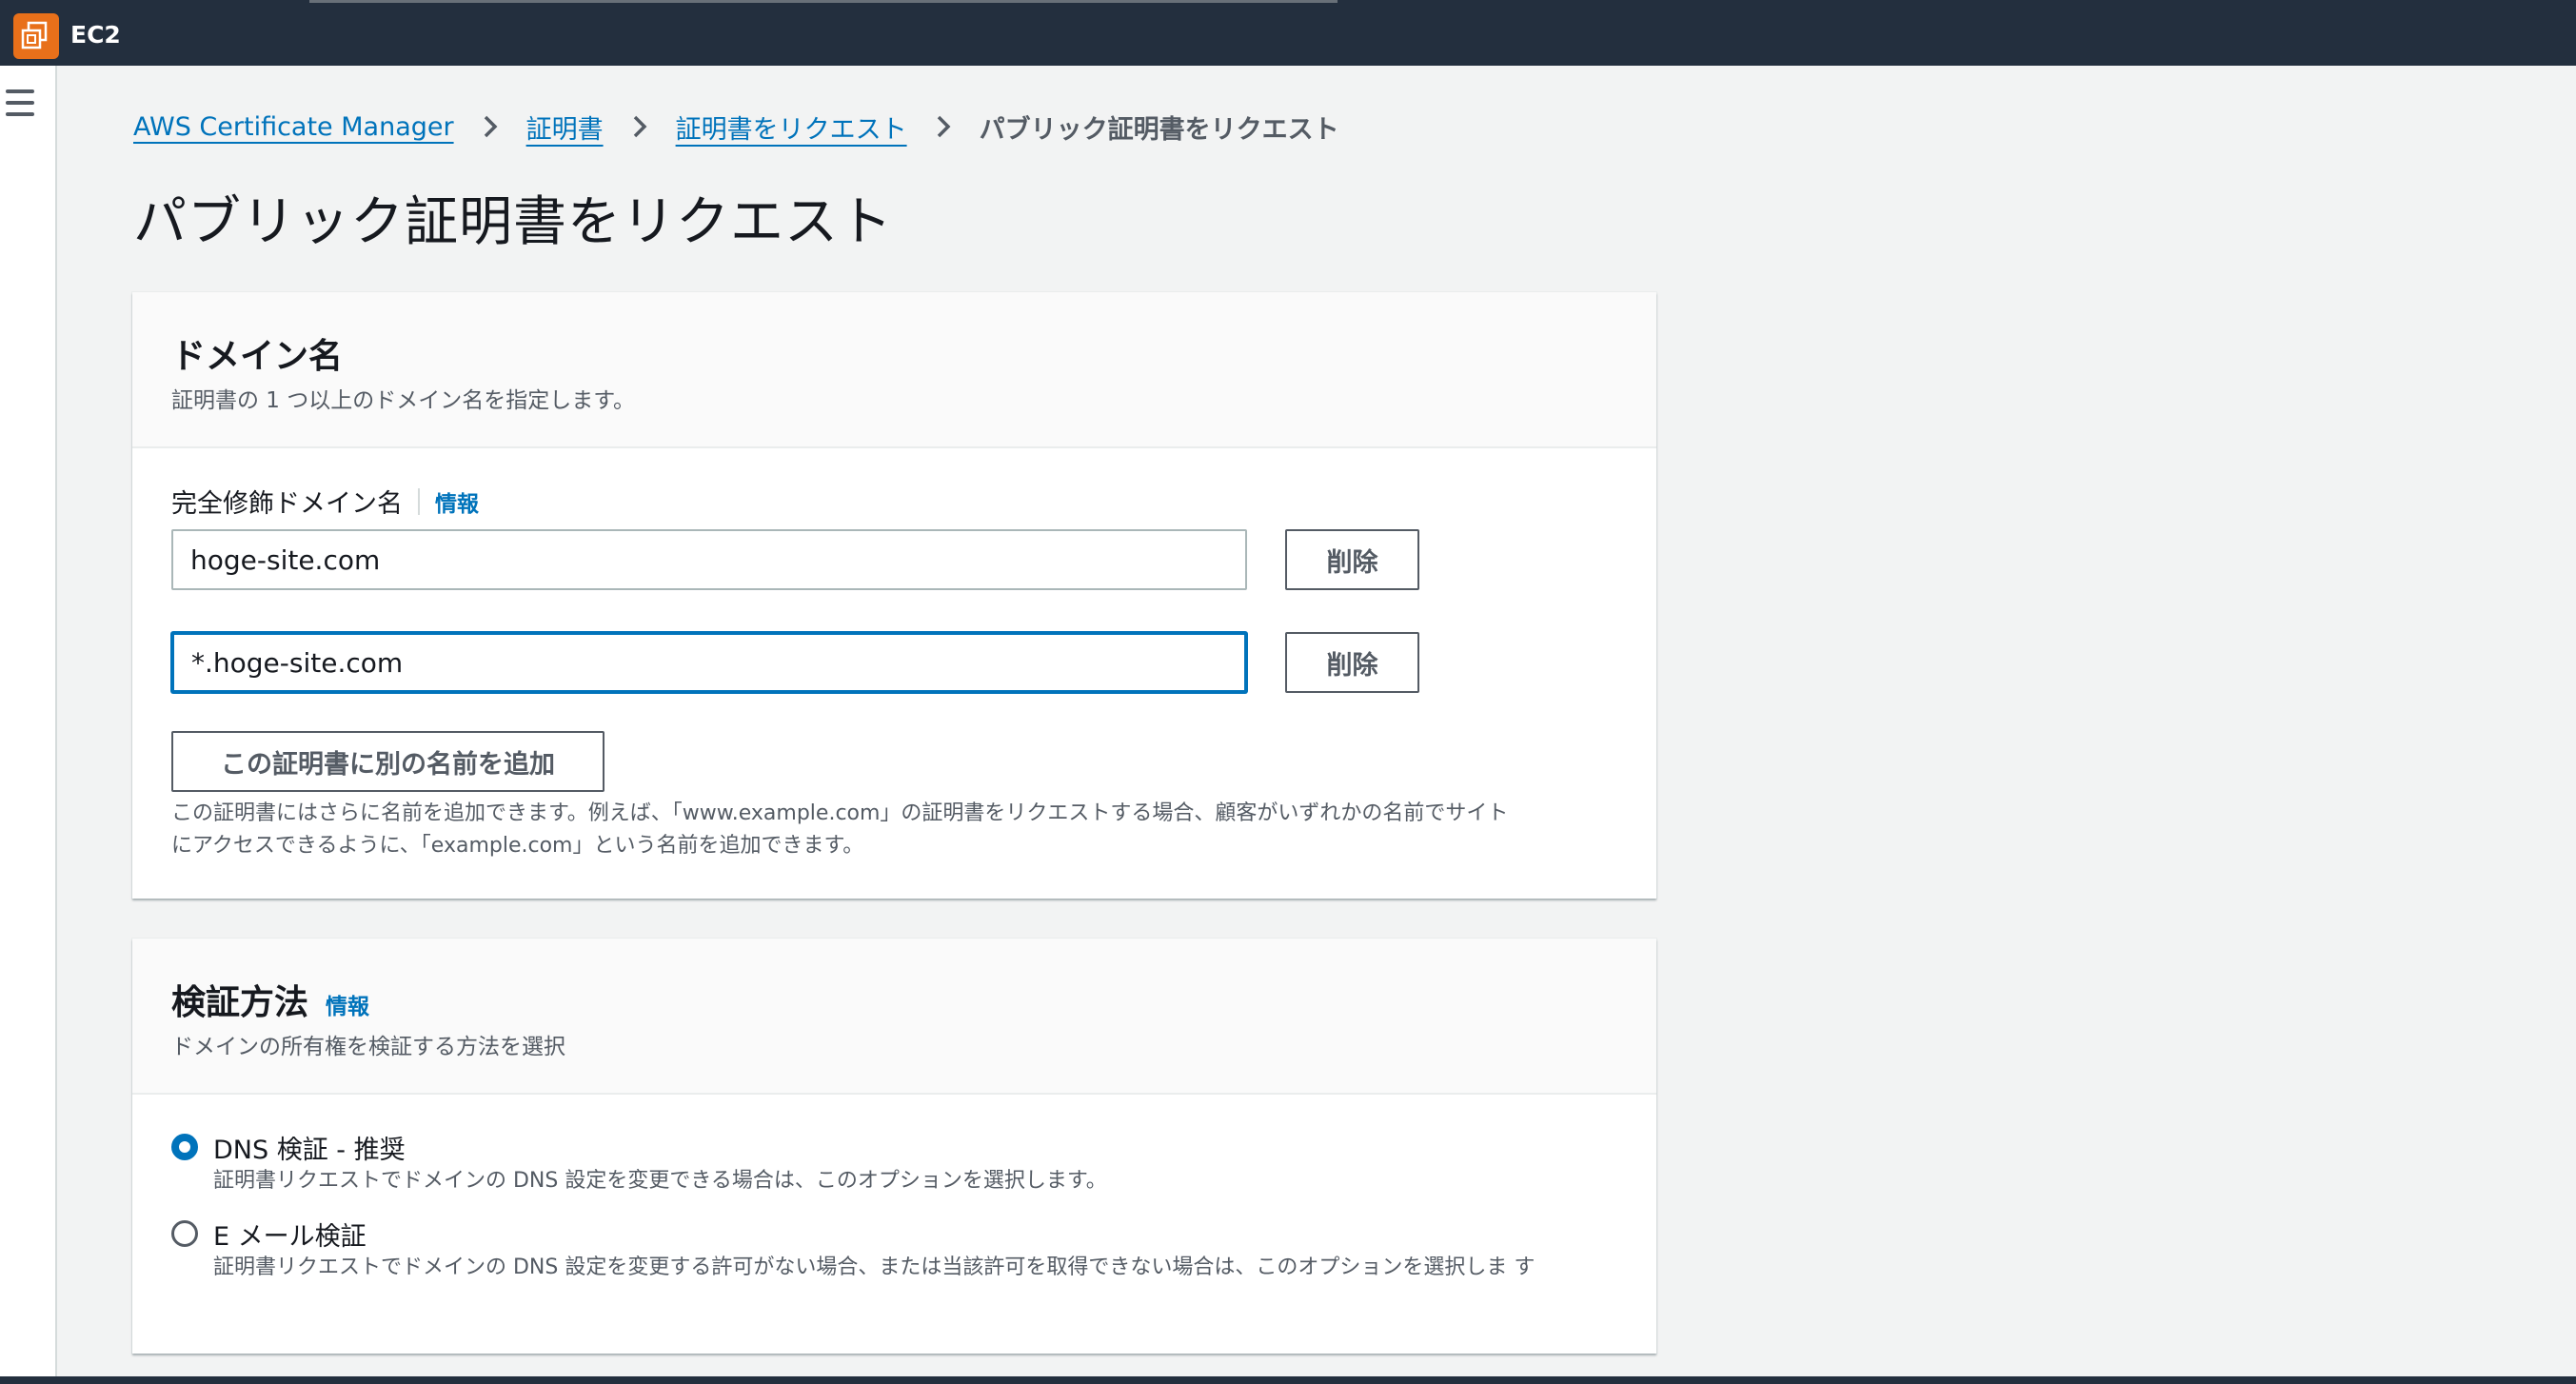 The width and height of the screenshot is (2576, 1384). What do you see at coordinates (791, 127) in the screenshot?
I see `breadcrumb-request-certificate: 証明書をリクエスト` at bounding box center [791, 127].